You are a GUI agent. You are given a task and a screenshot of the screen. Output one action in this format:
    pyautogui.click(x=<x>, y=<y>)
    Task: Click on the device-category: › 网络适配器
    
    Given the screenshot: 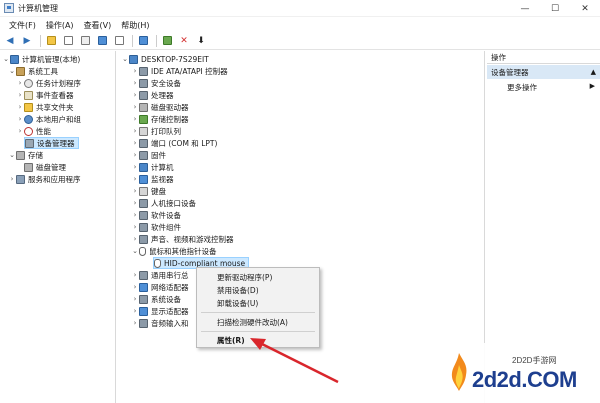 What is the action you would take?
    pyautogui.click(x=160, y=287)
    